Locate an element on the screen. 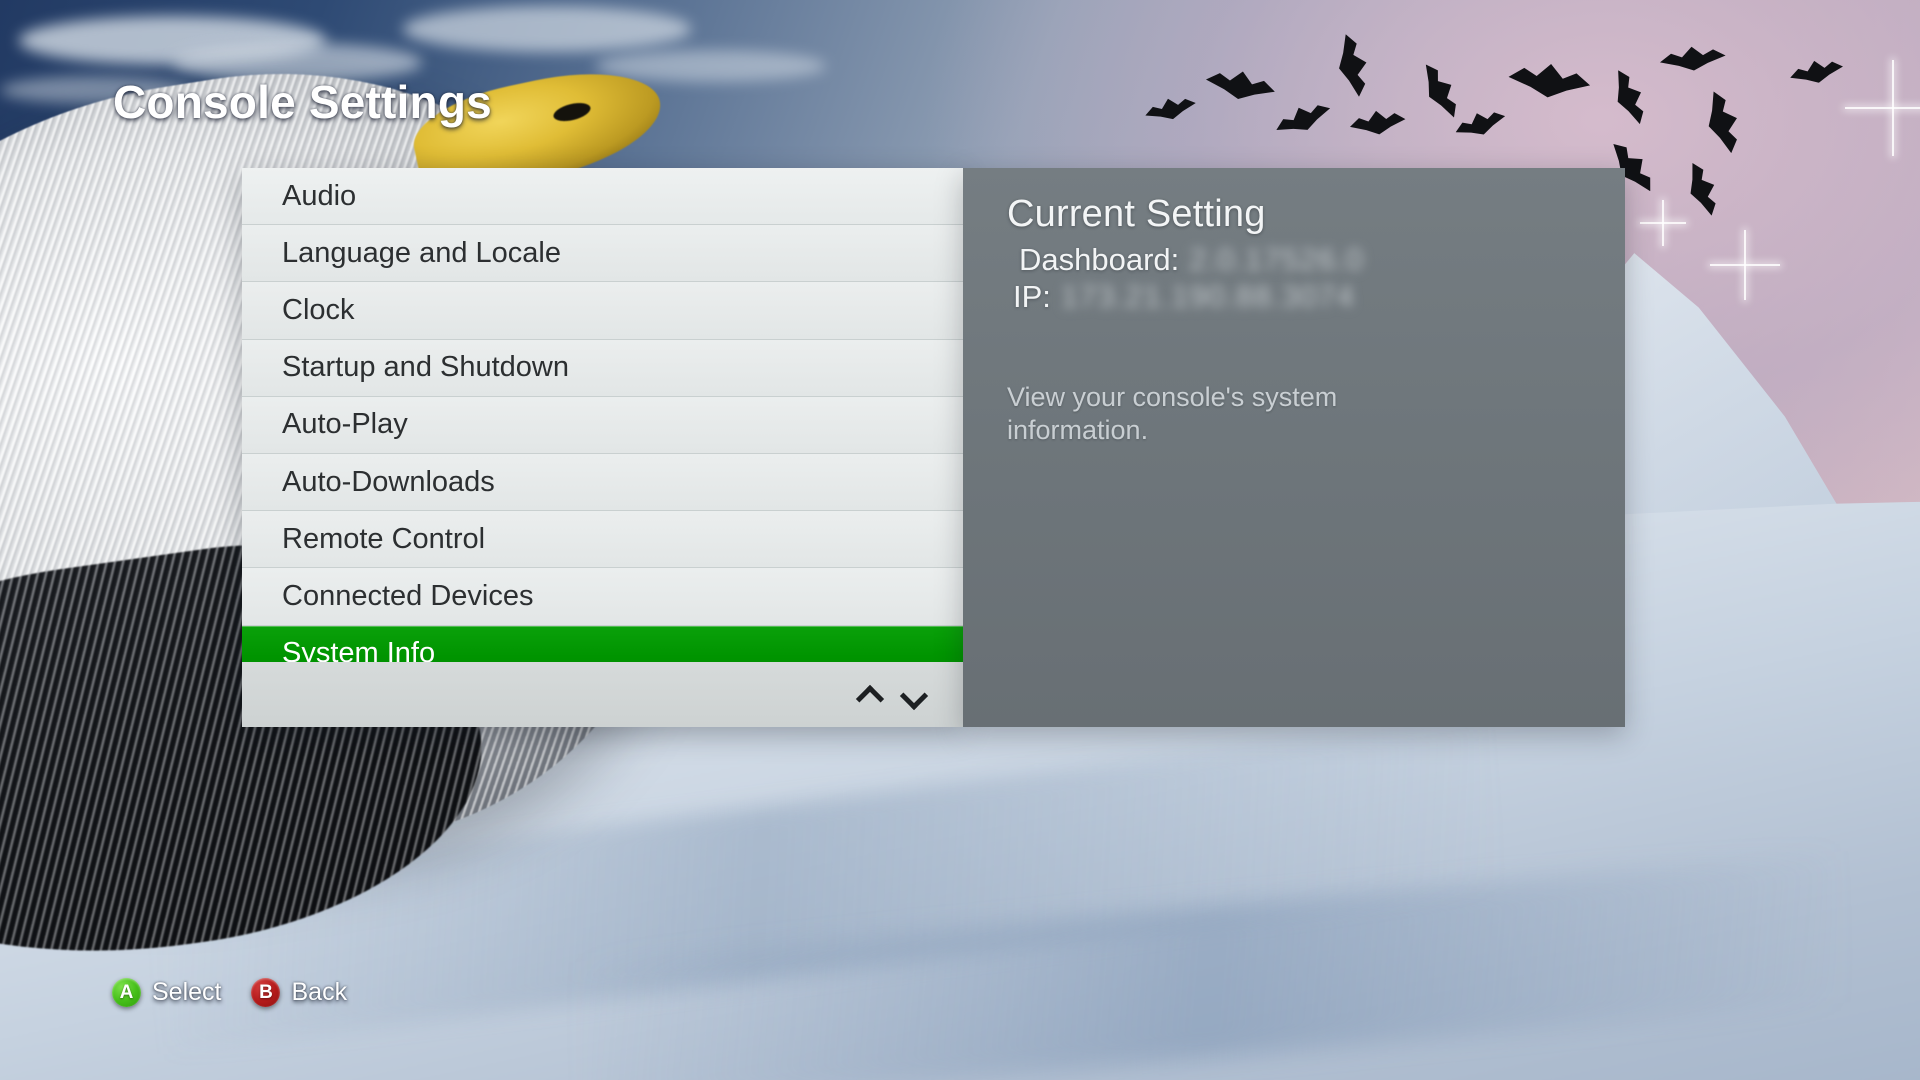  menu-item-startup-and-shutdown: Startup and Shutdown is located at coordinates (602, 368).